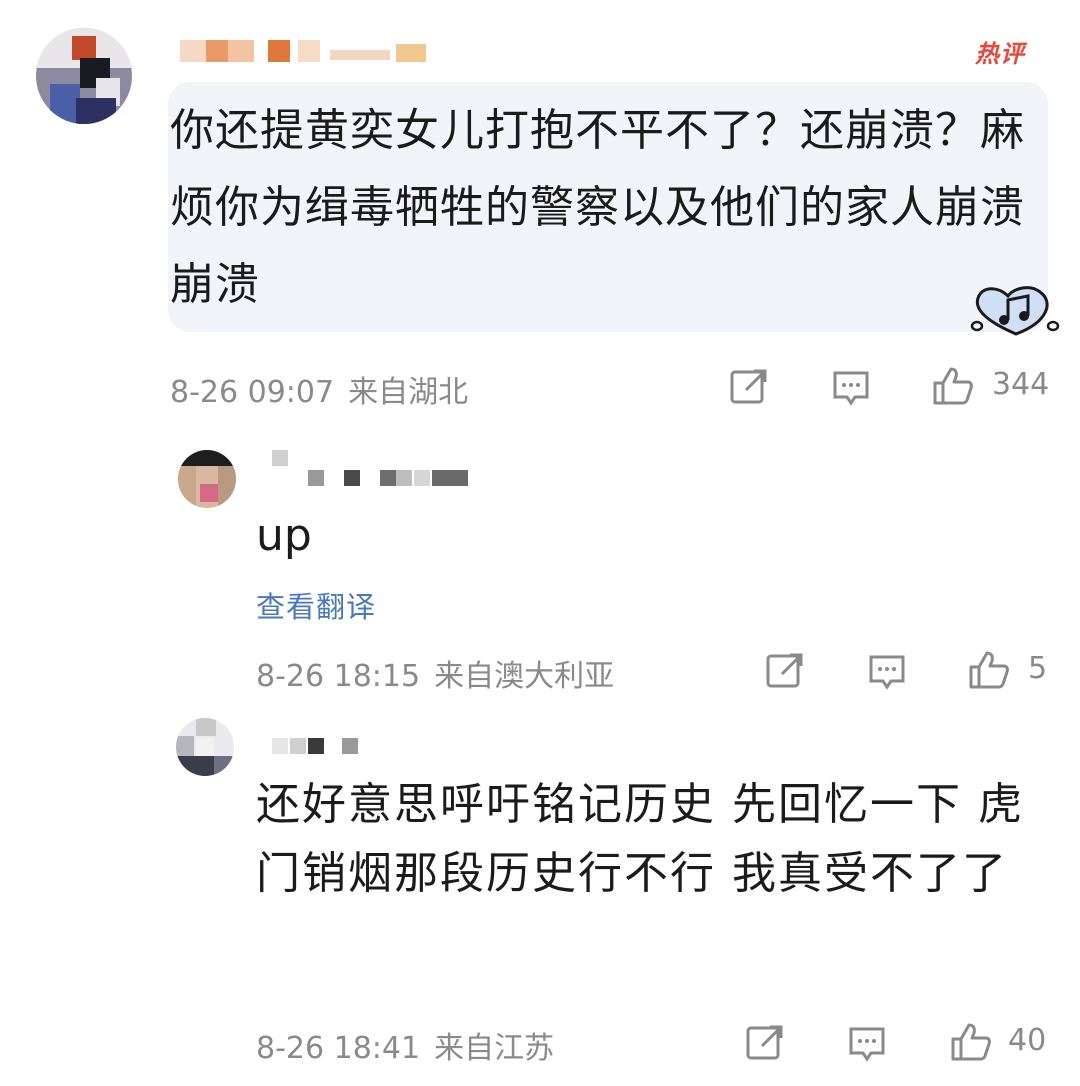 The width and height of the screenshot is (1080, 1086). I want to click on comment-meta: 8-26 09:07 来自湖北, so click(319, 389).